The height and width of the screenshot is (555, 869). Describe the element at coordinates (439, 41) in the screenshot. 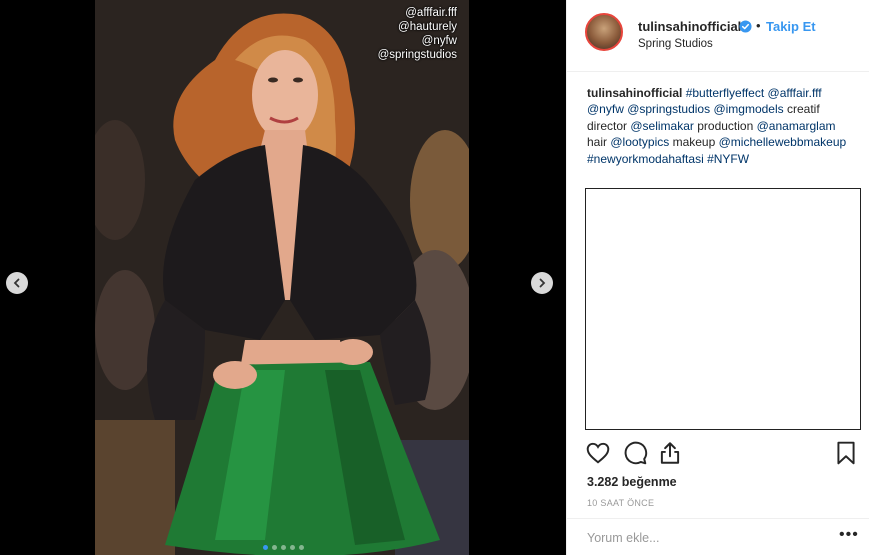

I see `photo-tag: @nyfw` at that location.